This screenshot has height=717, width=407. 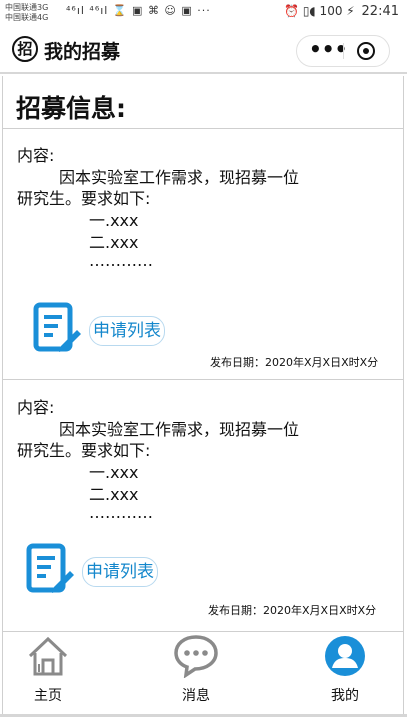 I want to click on recruit-logo-icon: 招, so click(x=25, y=49).